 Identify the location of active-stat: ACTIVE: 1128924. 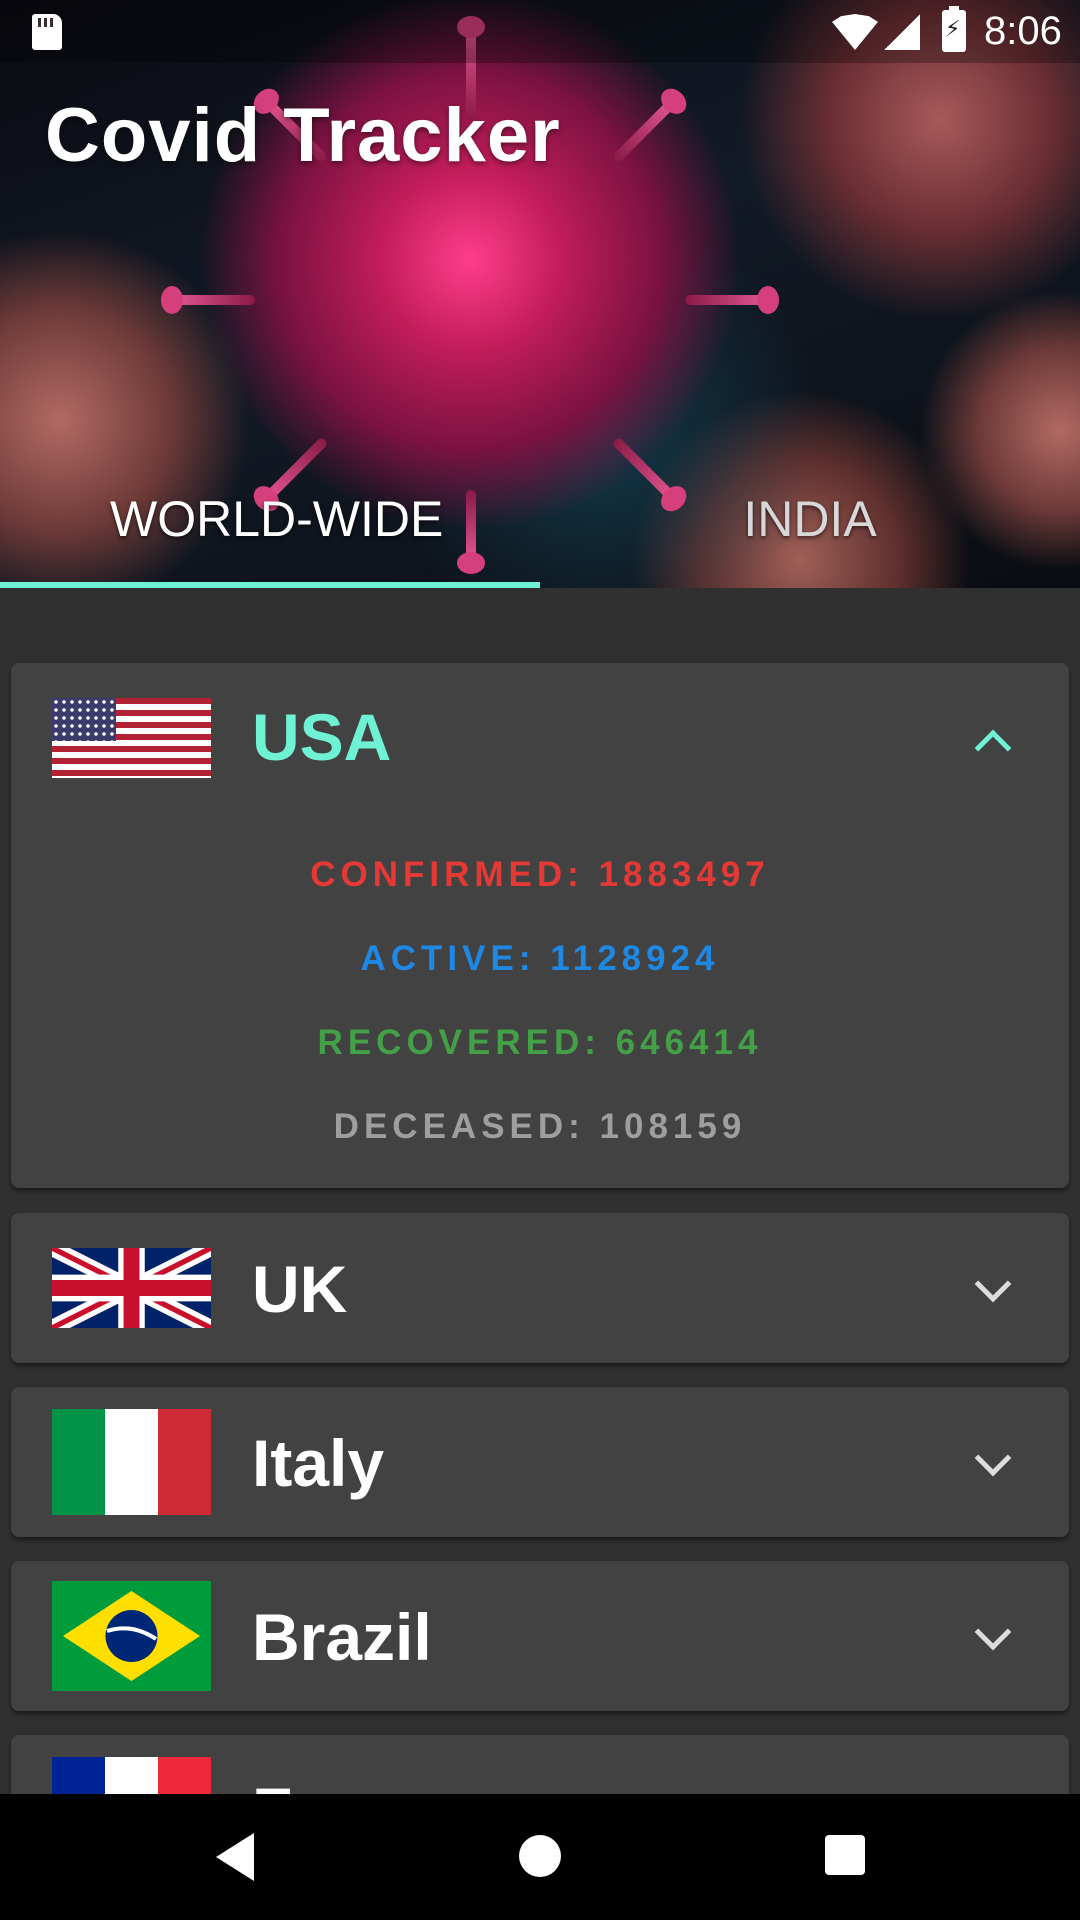
(540, 958).